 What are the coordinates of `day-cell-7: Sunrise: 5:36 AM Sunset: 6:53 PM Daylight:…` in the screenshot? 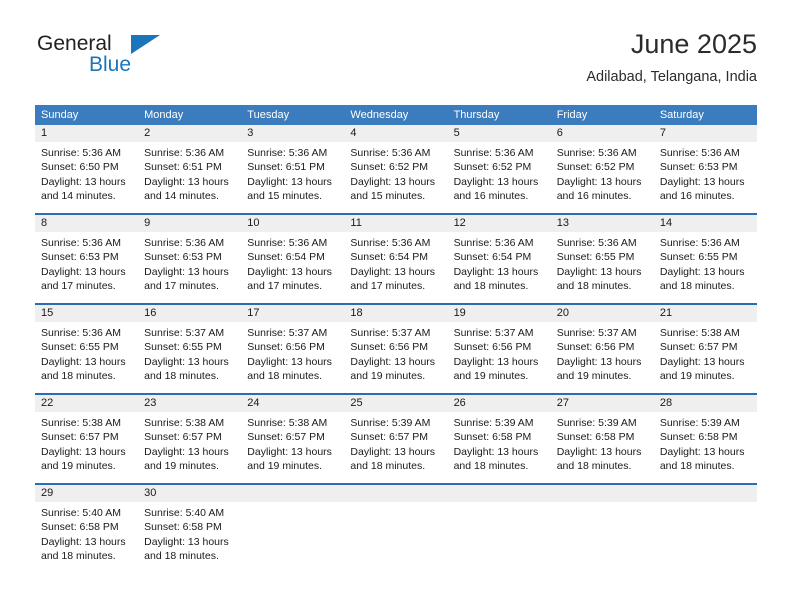 It's located at (705, 177).